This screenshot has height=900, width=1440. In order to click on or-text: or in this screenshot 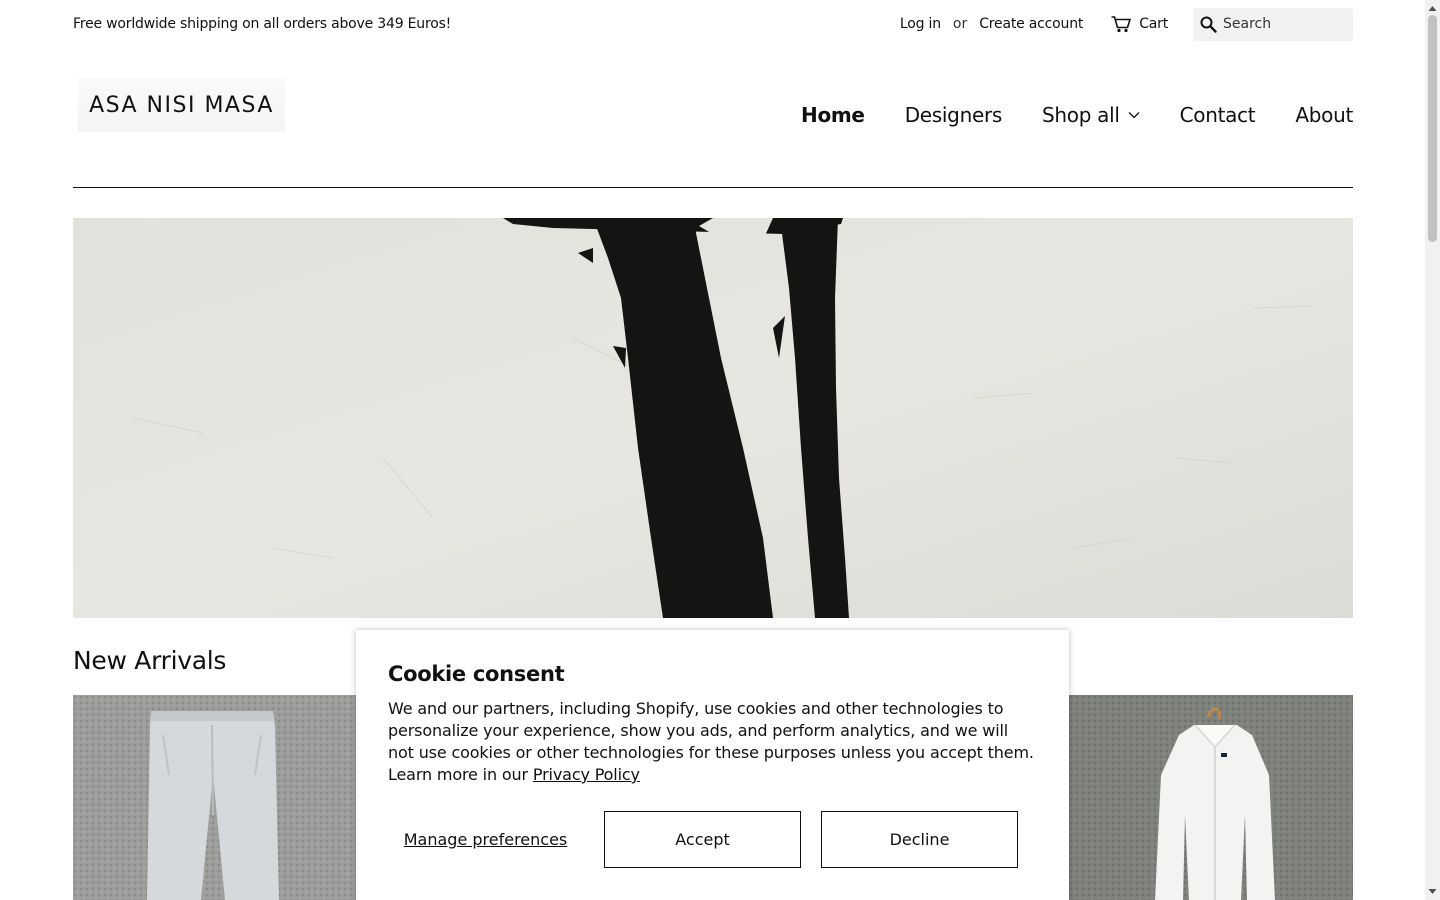, I will do `click(960, 24)`.